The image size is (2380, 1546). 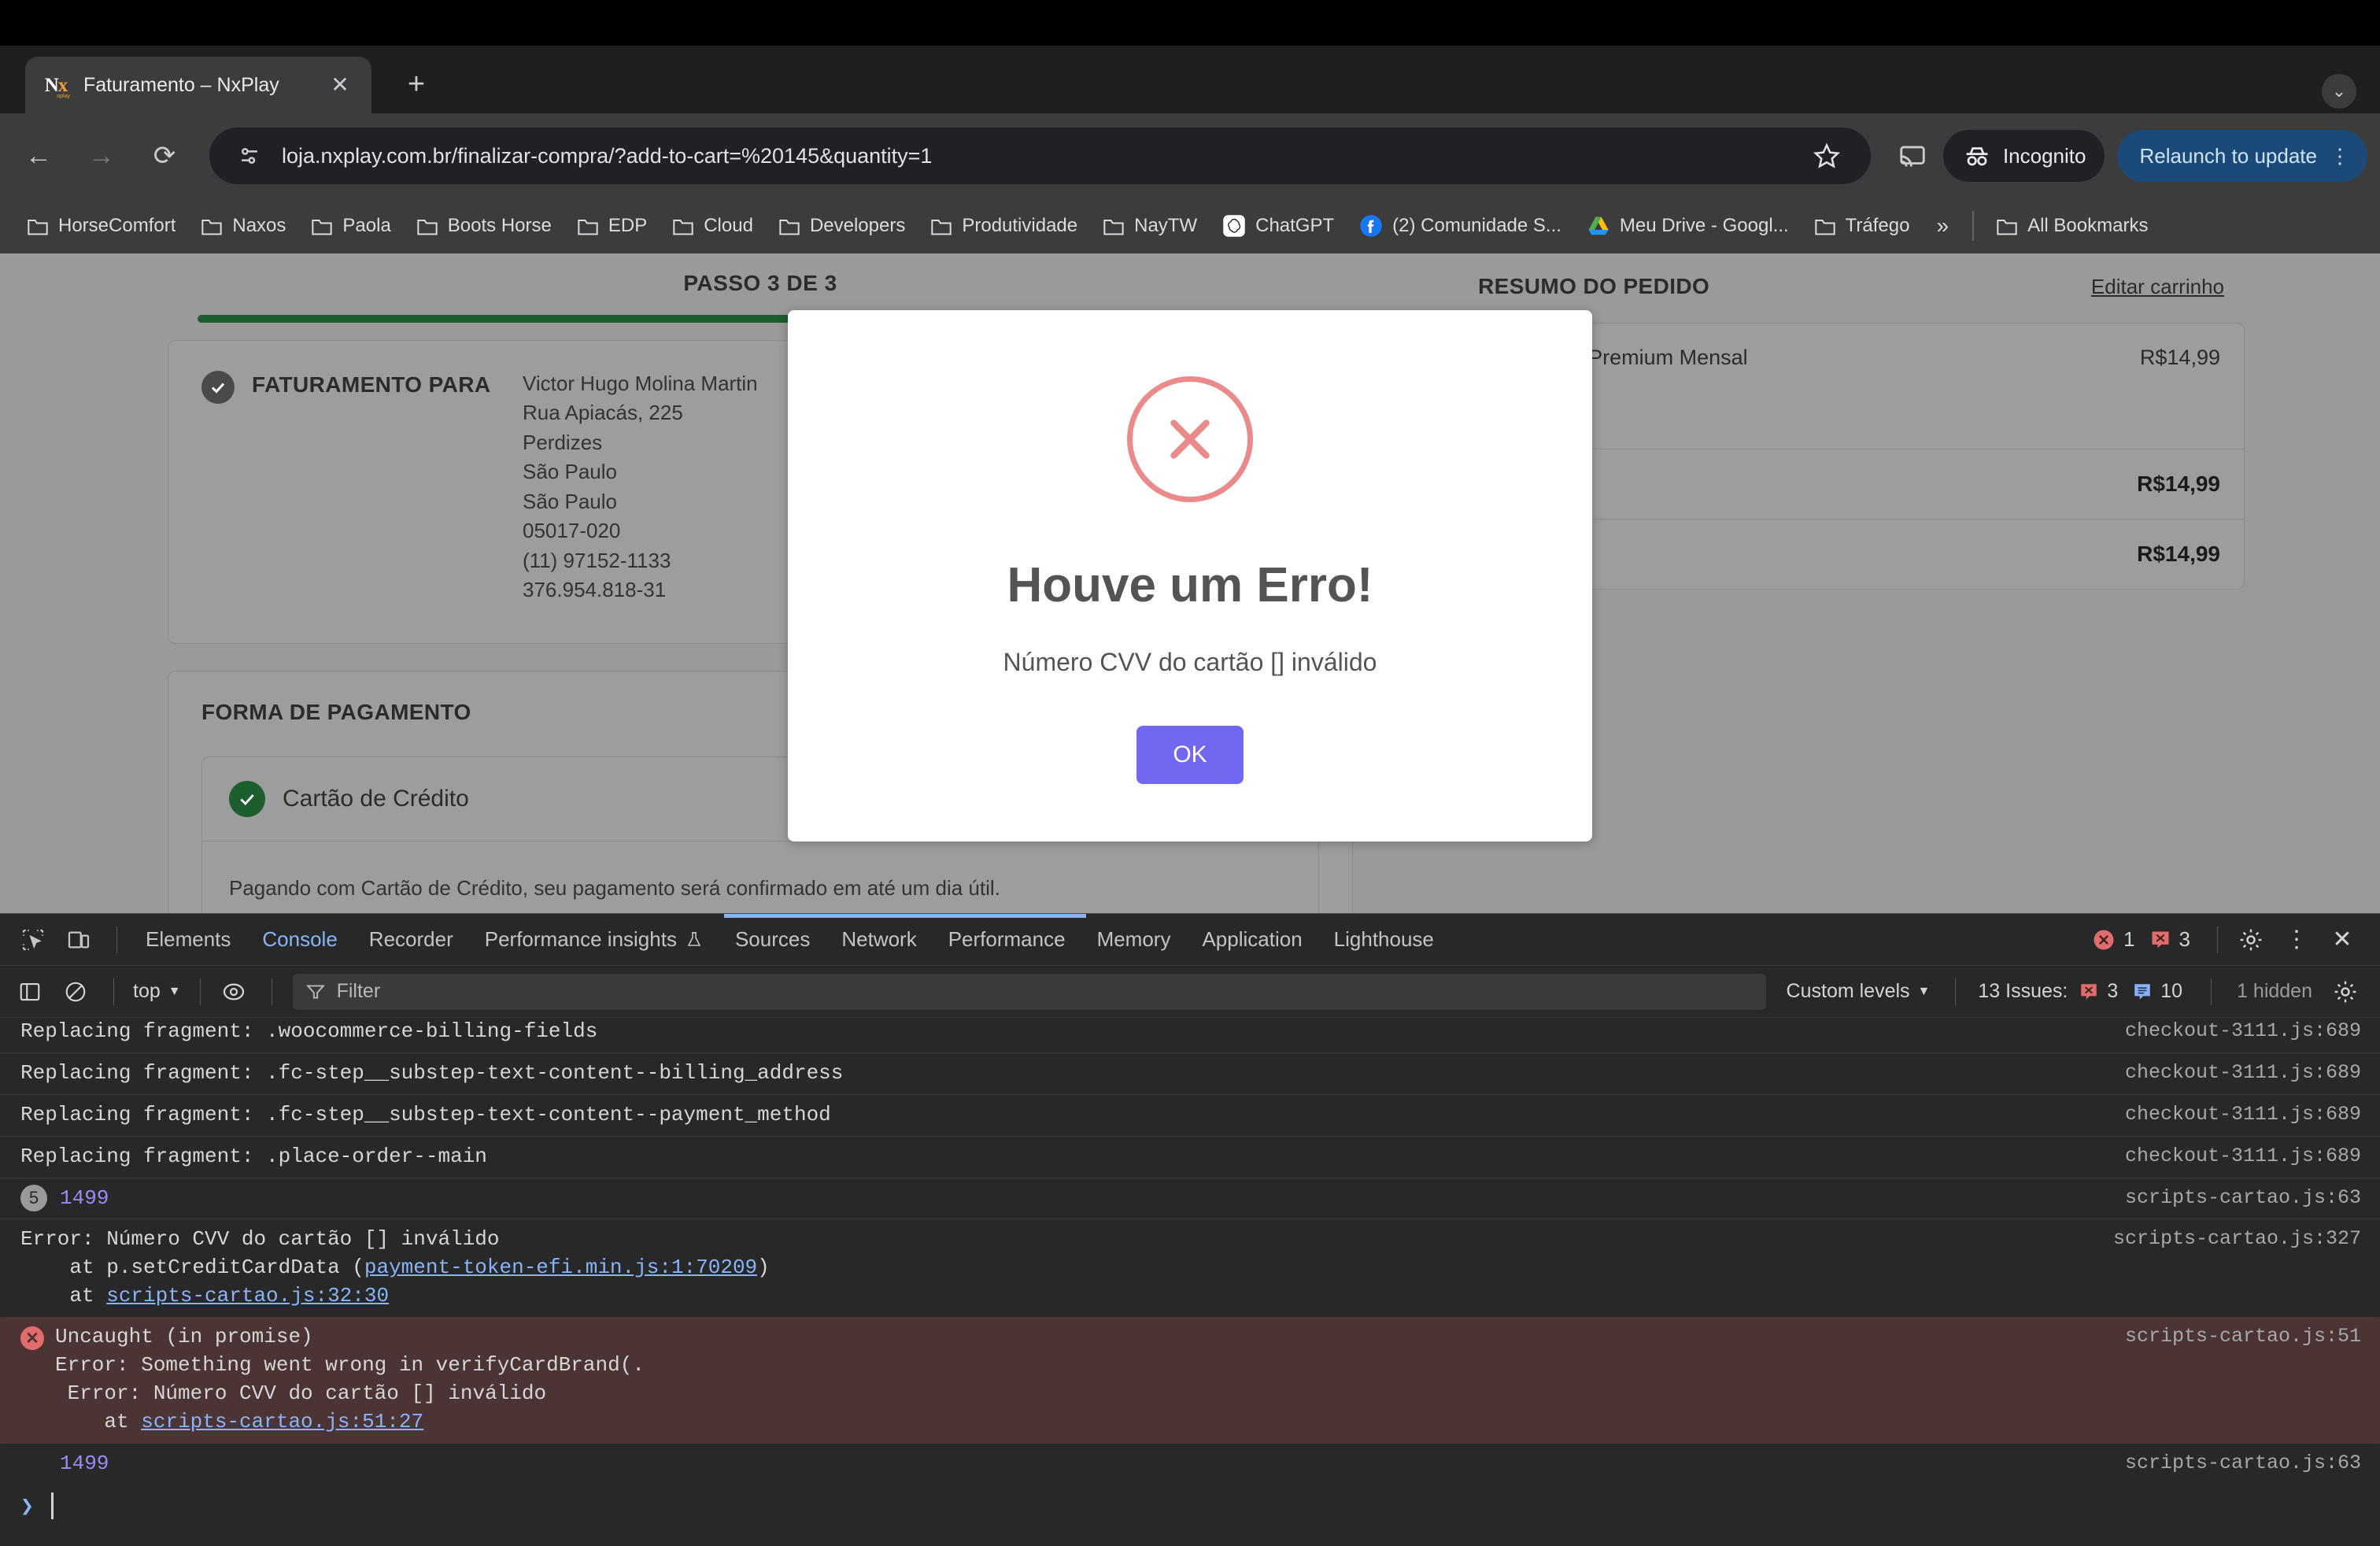 What do you see at coordinates (234, 991) in the screenshot?
I see `live-expression-eye-icon` at bounding box center [234, 991].